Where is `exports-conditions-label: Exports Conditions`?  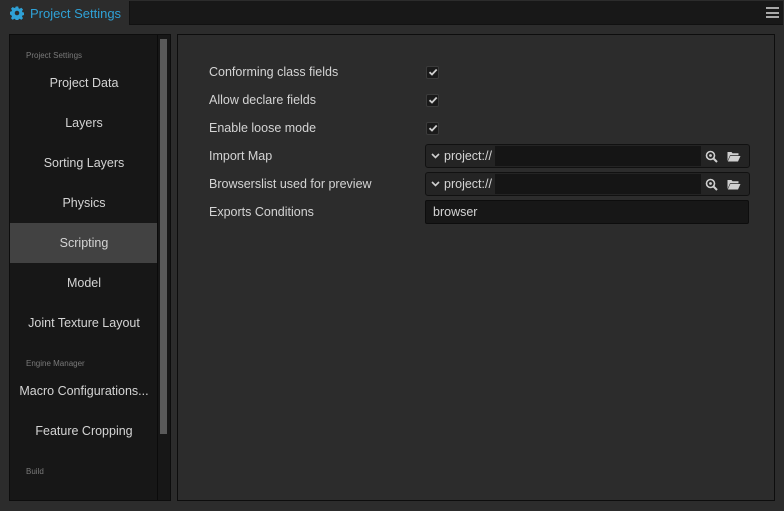 exports-conditions-label: Exports Conditions is located at coordinates (261, 212).